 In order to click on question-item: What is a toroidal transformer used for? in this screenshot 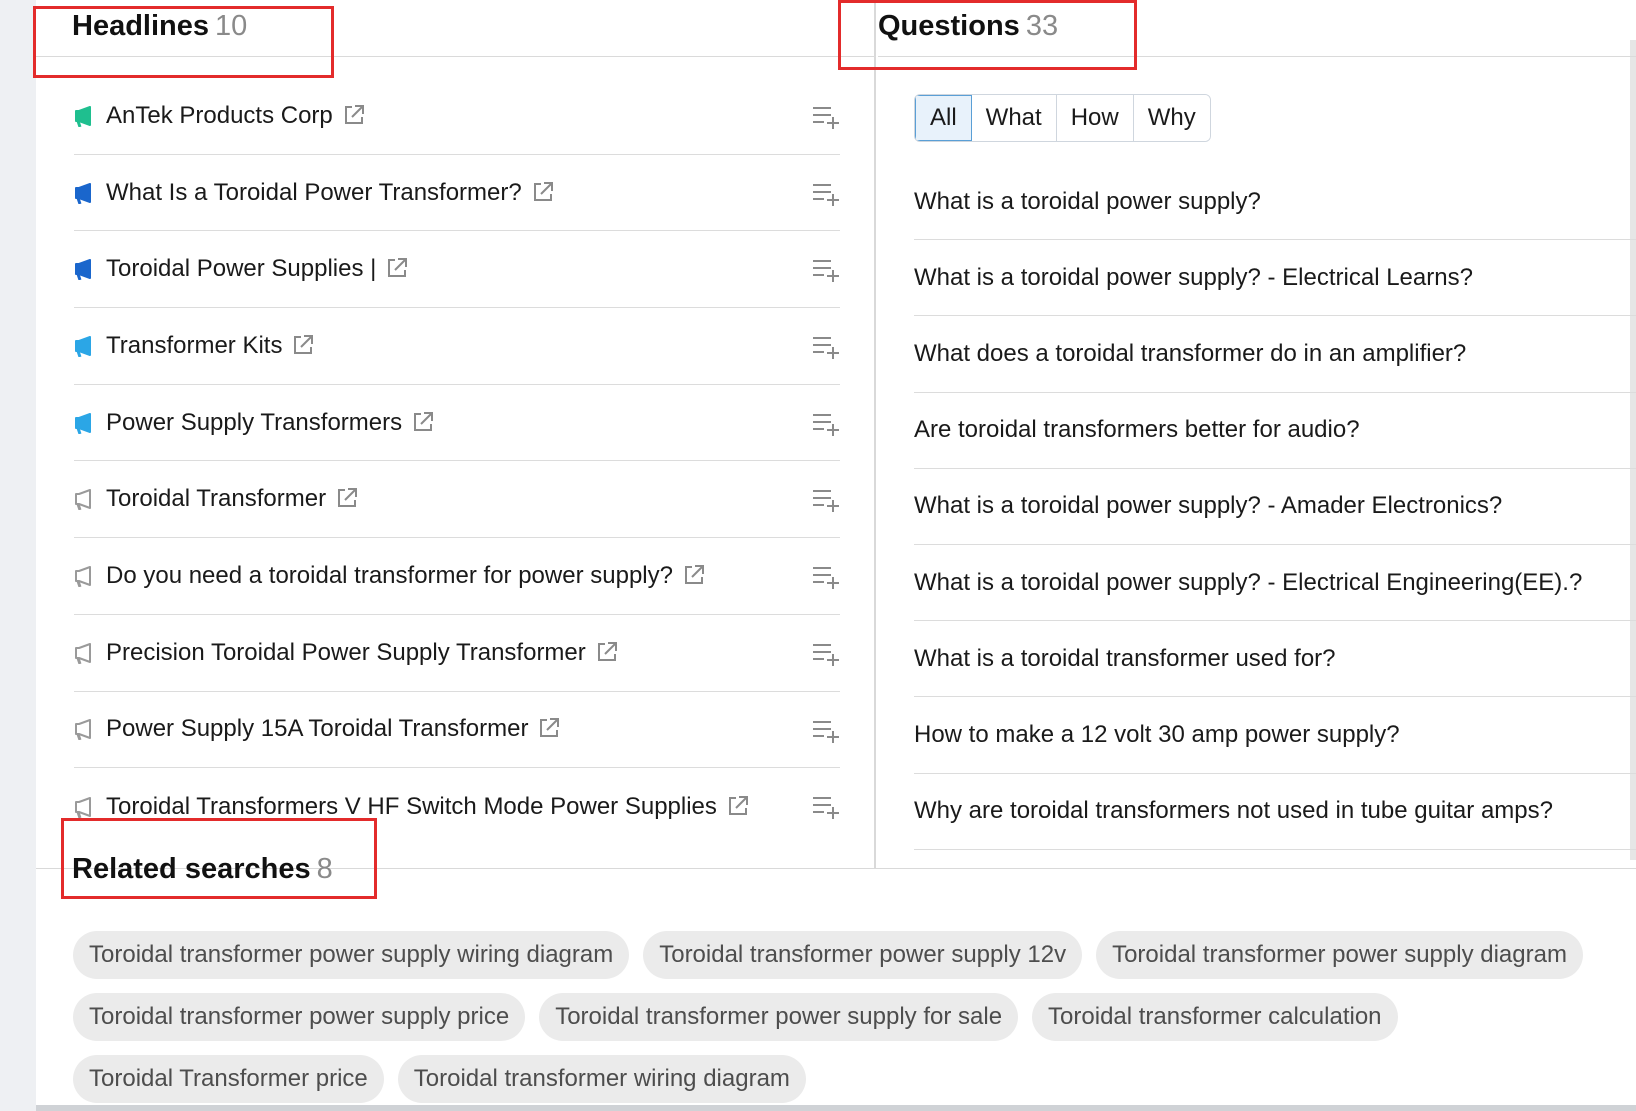, I will do `click(1275, 659)`.